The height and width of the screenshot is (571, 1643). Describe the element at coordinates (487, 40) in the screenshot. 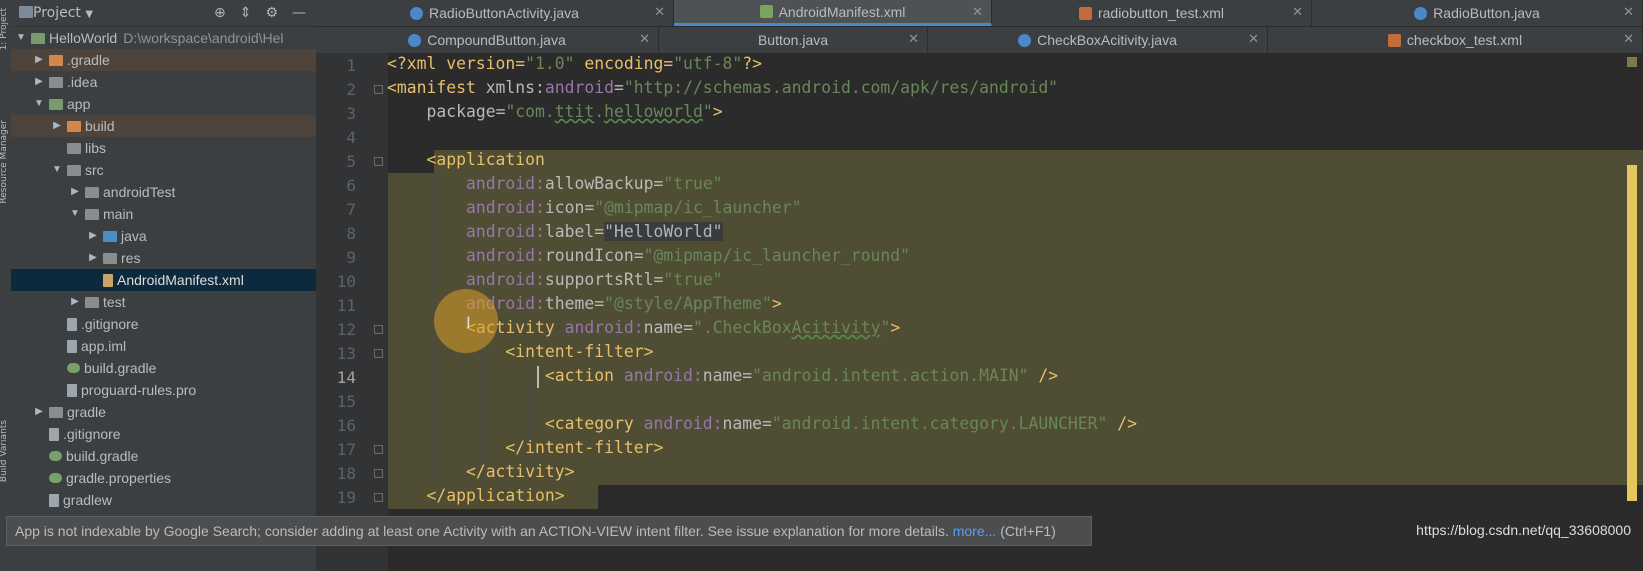

I see `tab-compoundbutton: CompoundButton.java ✕` at that location.